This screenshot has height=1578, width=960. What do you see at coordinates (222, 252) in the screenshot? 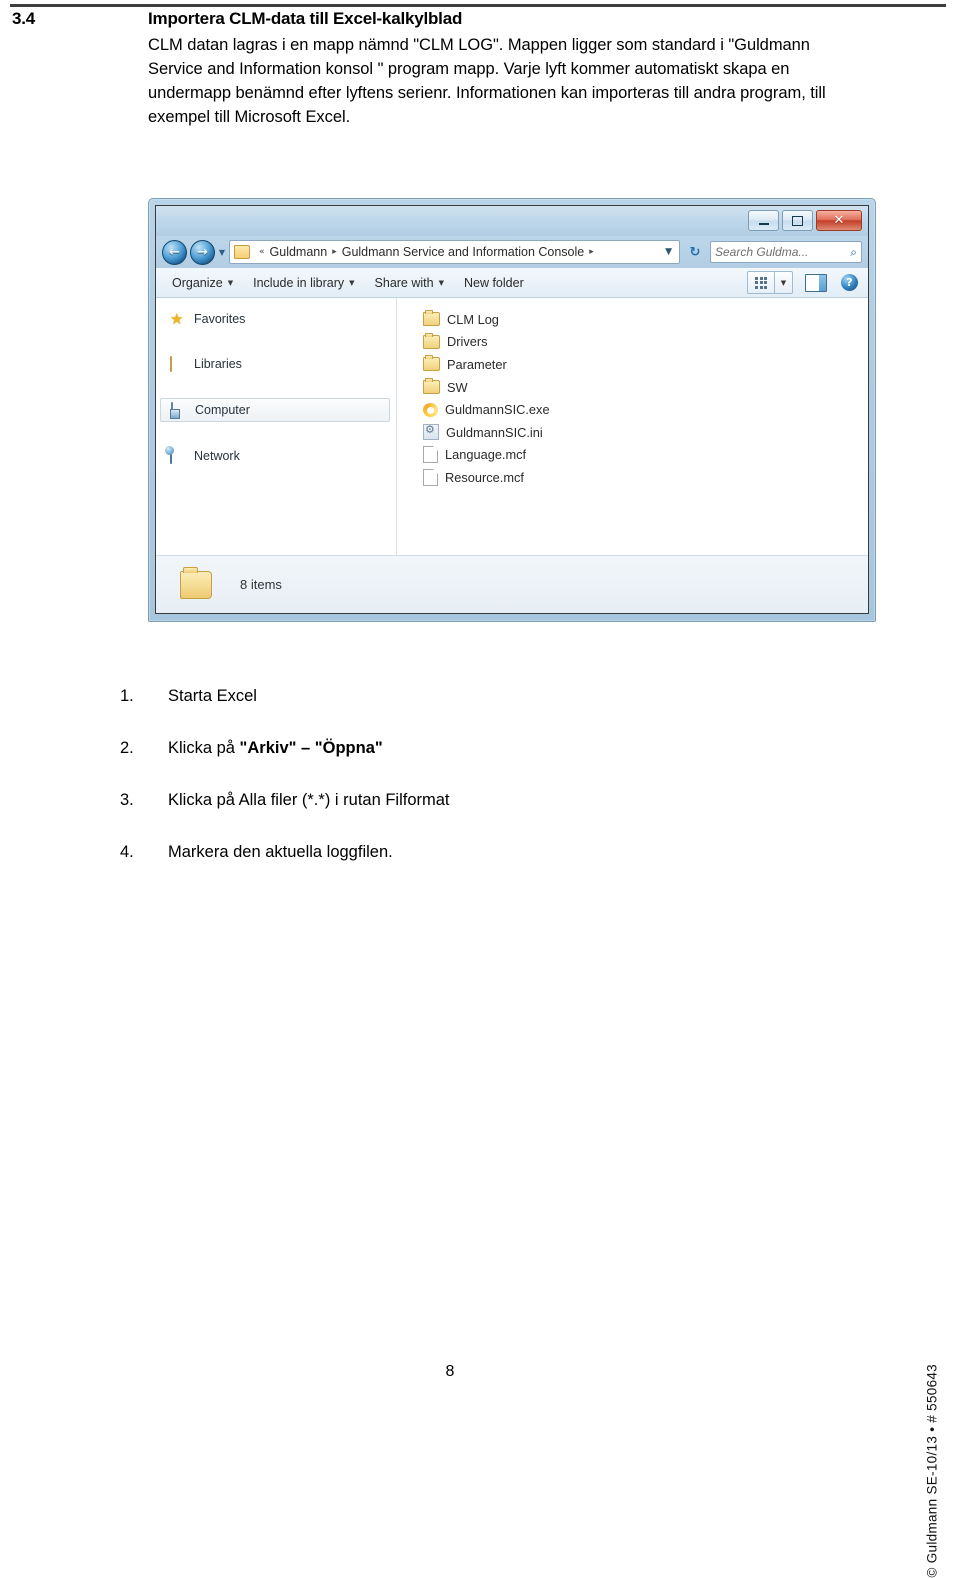
I see `recent-pages-caret-icon: ▼` at bounding box center [222, 252].